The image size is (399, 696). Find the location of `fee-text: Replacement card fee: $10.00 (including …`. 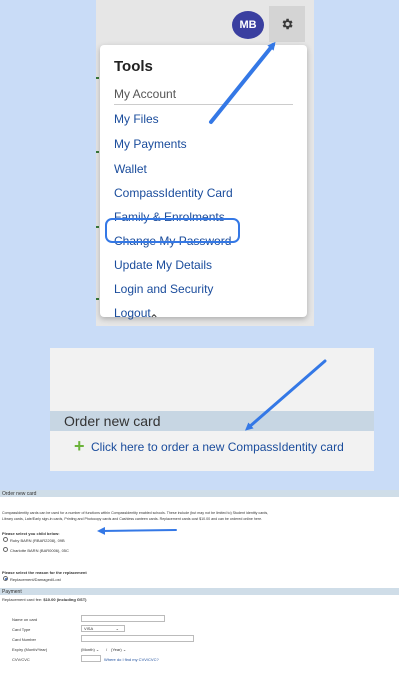

fee-text: Replacement card fee: $10.00 (including … is located at coordinates (44, 599).